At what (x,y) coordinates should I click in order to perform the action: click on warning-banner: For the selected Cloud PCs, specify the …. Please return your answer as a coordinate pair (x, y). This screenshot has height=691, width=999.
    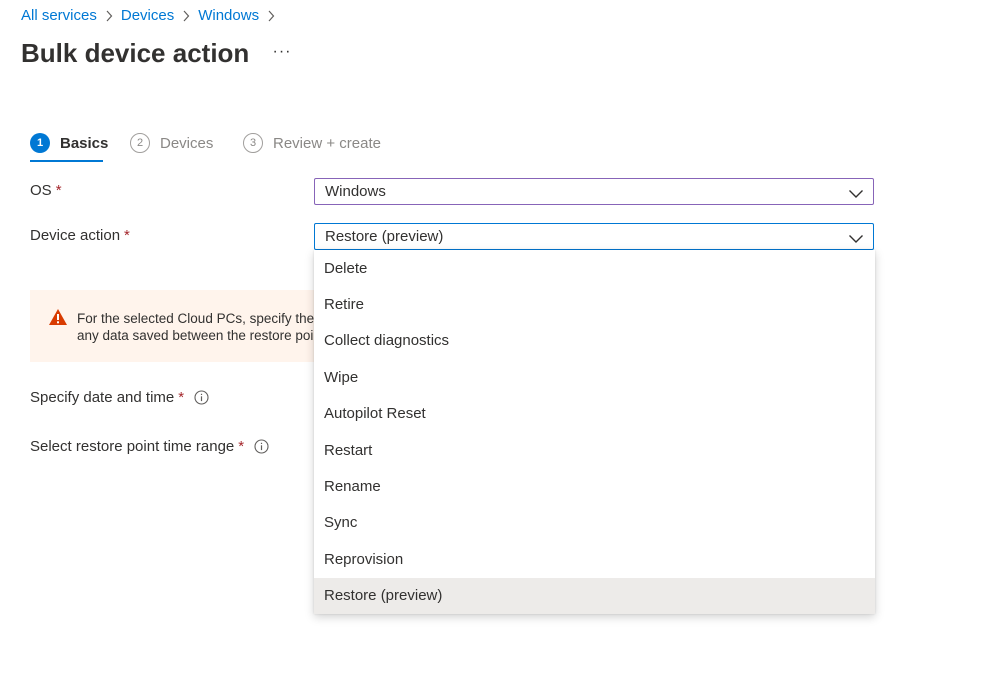
    Looking at the image, I should click on (180, 326).